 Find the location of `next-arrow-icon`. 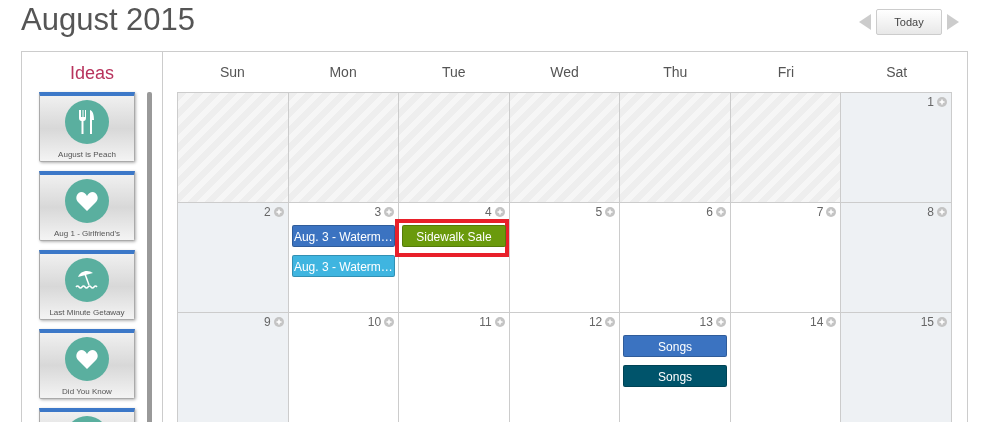

next-arrow-icon is located at coordinates (953, 22).